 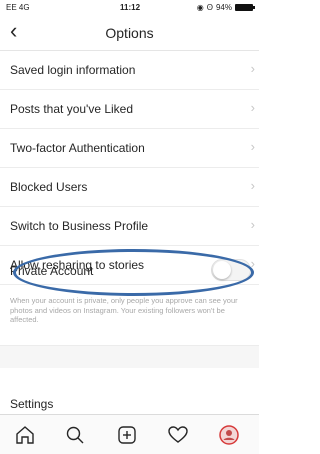 I want to click on row-posts-liked: Posts that you've Liked ›, so click(x=129, y=109).